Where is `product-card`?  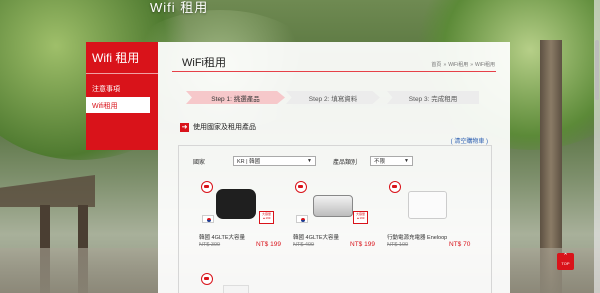
product-card is located at coordinates (241, 283).